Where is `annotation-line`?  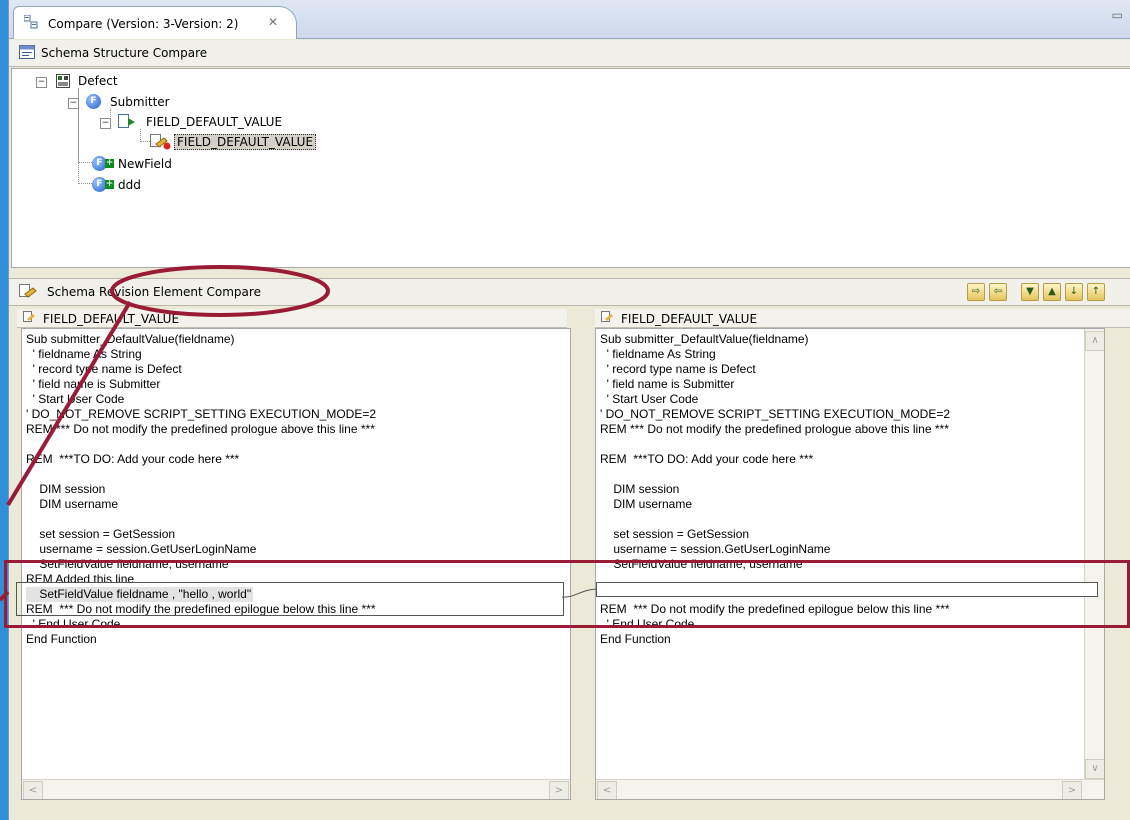
annotation-line is located at coordinates (69, 403).